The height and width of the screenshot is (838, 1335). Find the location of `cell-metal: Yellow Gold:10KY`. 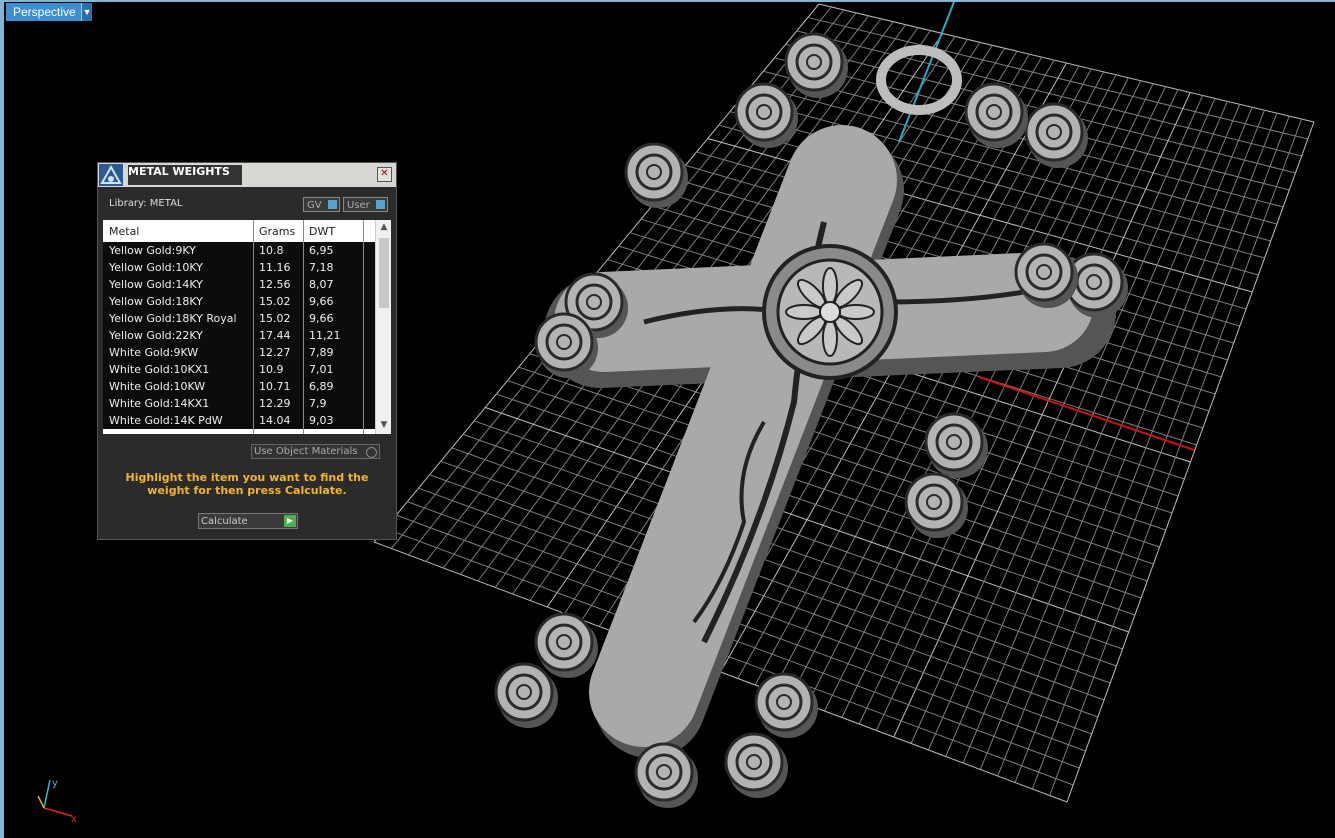

cell-metal: Yellow Gold:10KY is located at coordinates (156, 267).